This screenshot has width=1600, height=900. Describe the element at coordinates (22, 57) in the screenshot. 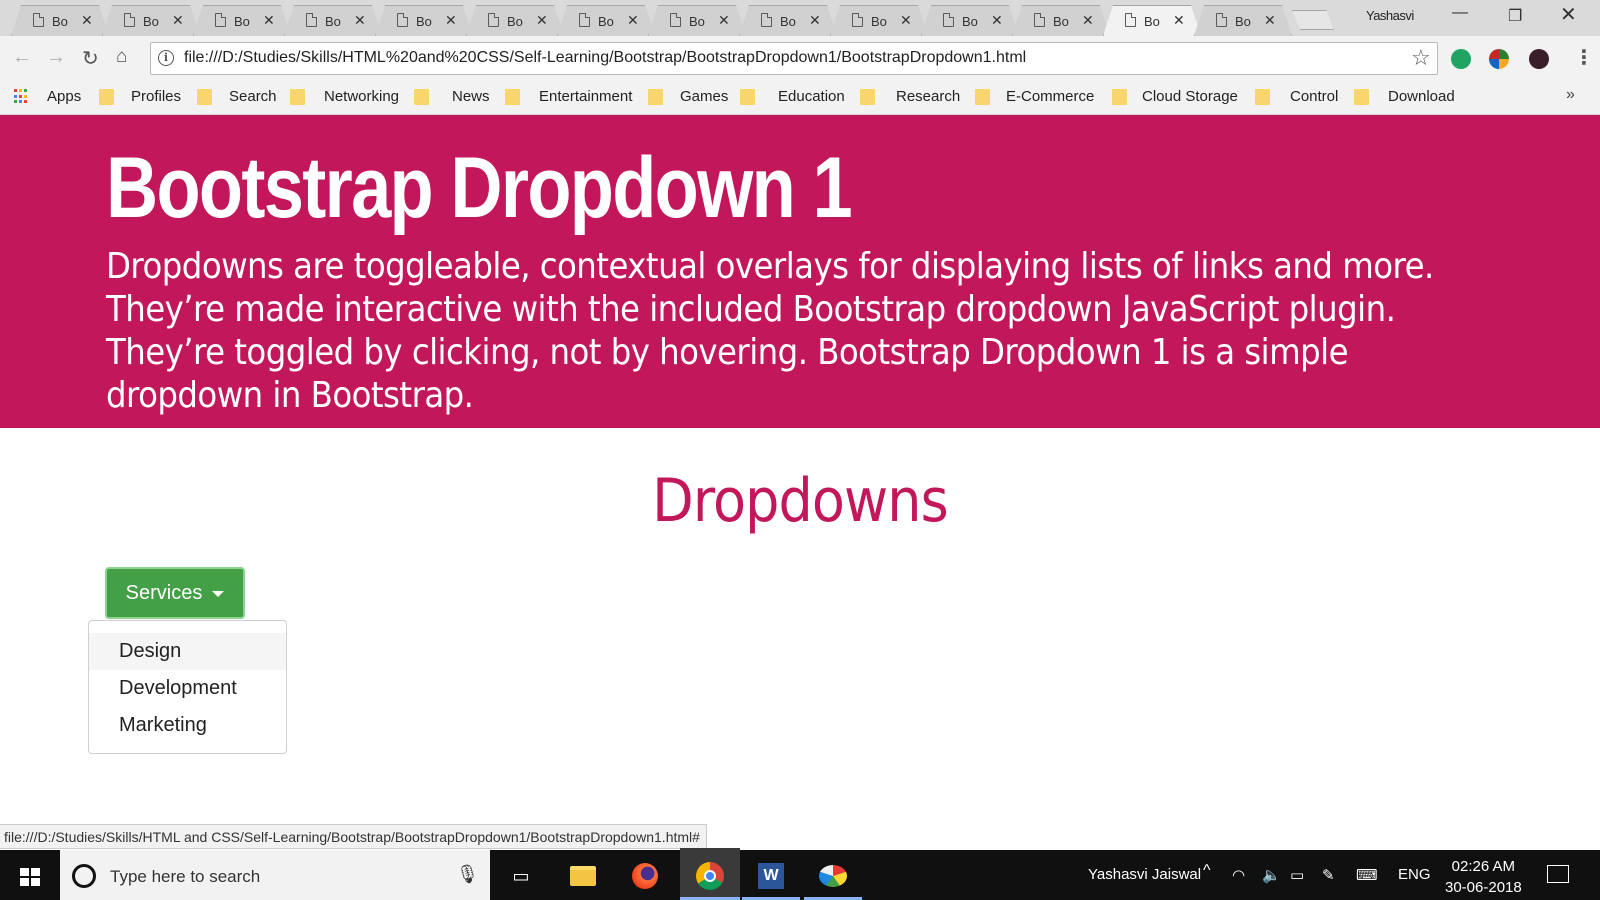

I see `back-icon: ←` at that location.